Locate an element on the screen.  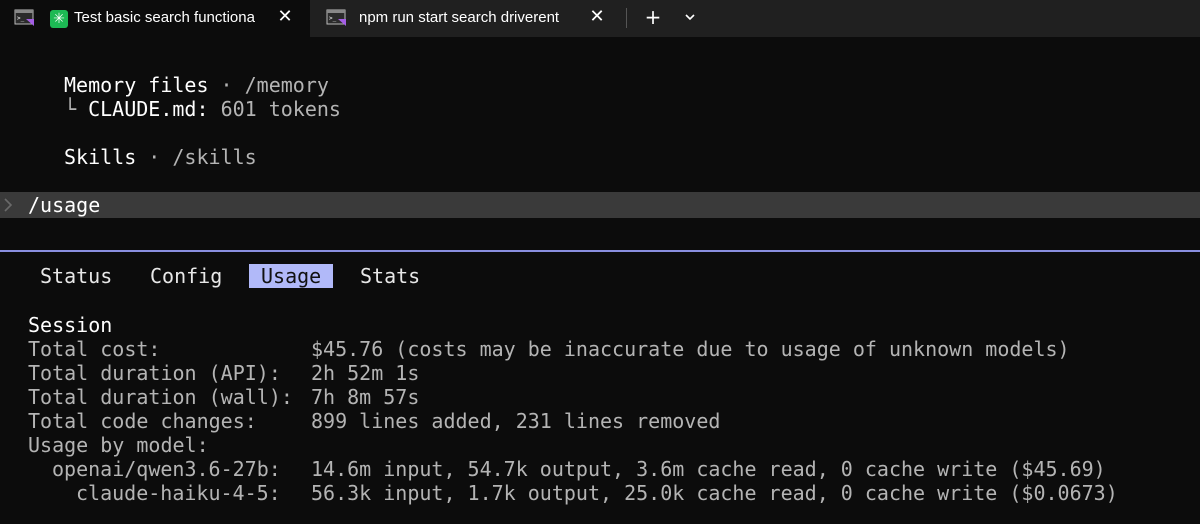
tab-npm-run-start: >_ npm run start search driverent ✕ is located at coordinates (468, 18).